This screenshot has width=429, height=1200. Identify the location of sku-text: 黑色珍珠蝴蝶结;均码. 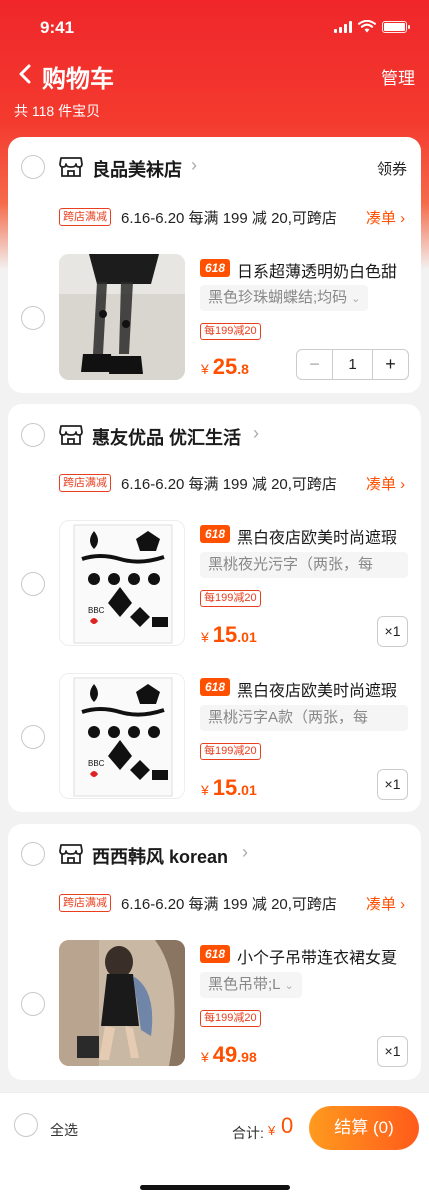
(278, 297).